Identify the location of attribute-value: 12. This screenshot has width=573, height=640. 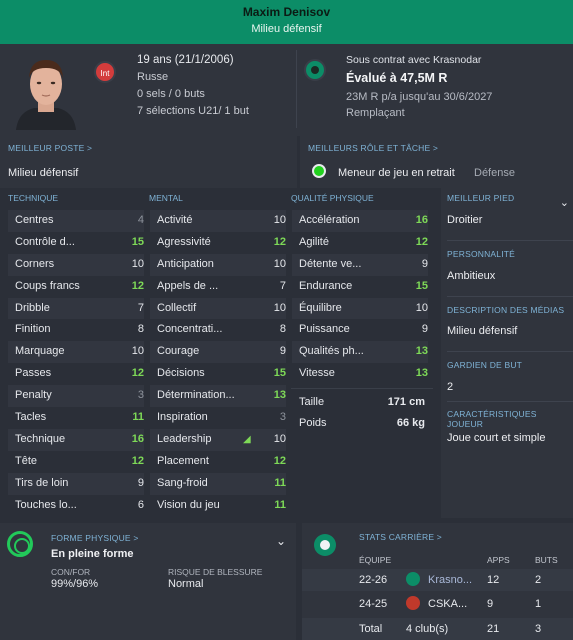
(137, 285).